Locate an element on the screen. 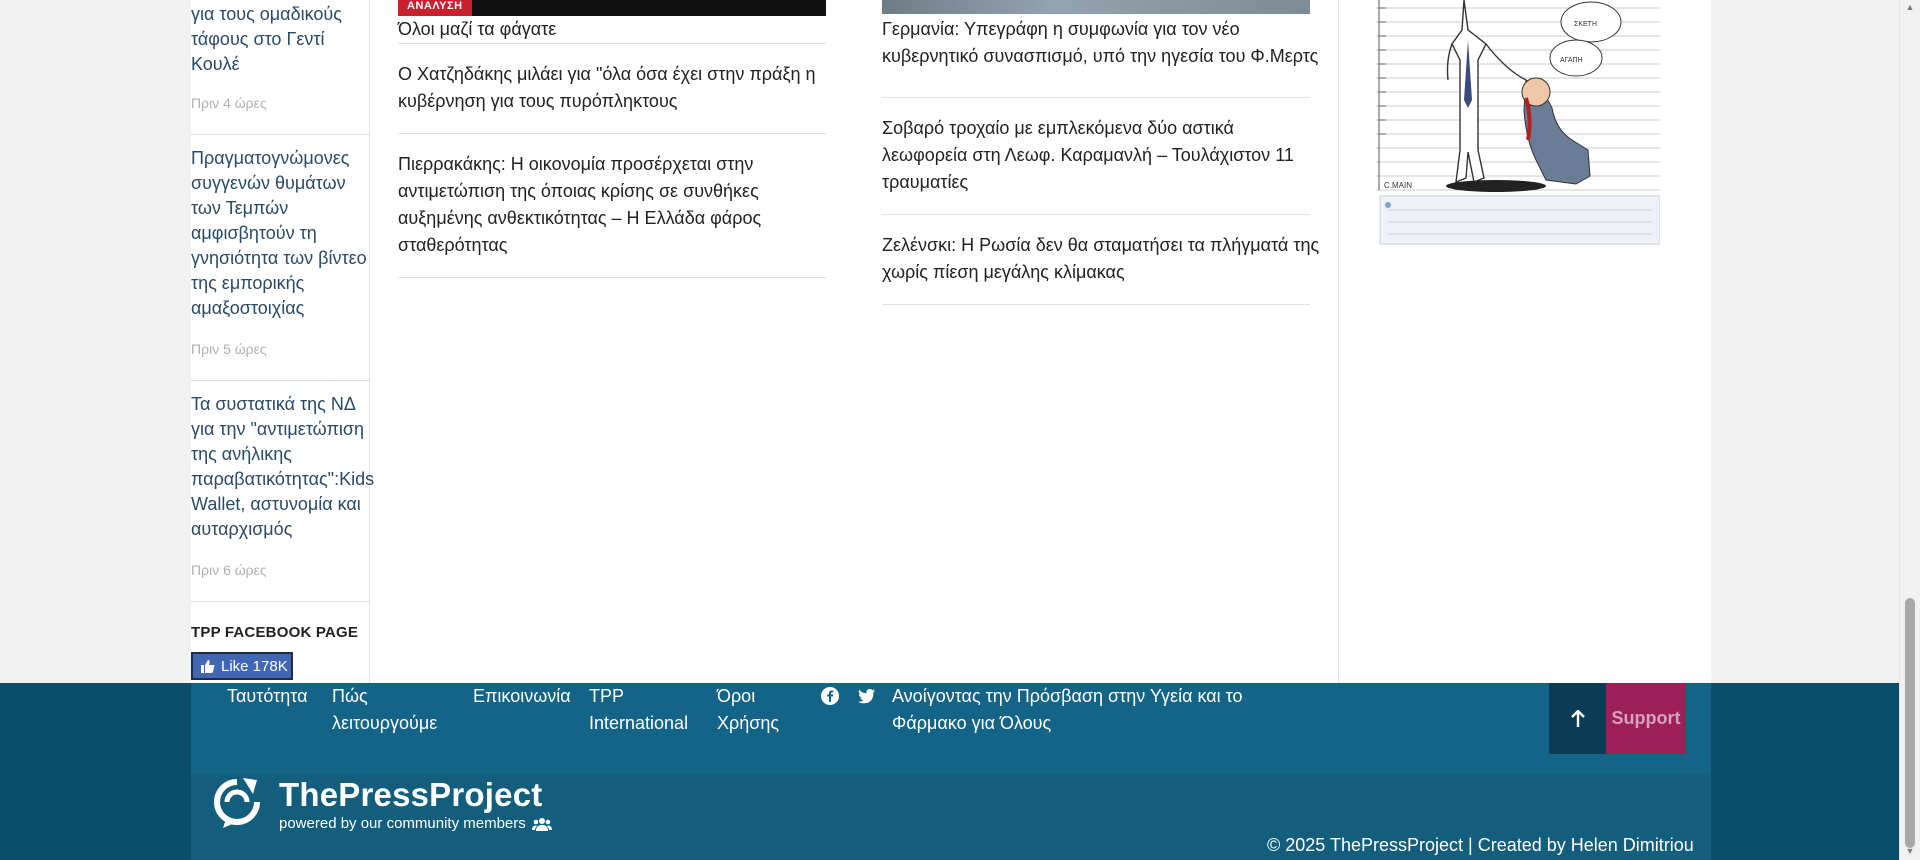 This screenshot has width=1920, height=860. column-divider is located at coordinates (1338, 341).